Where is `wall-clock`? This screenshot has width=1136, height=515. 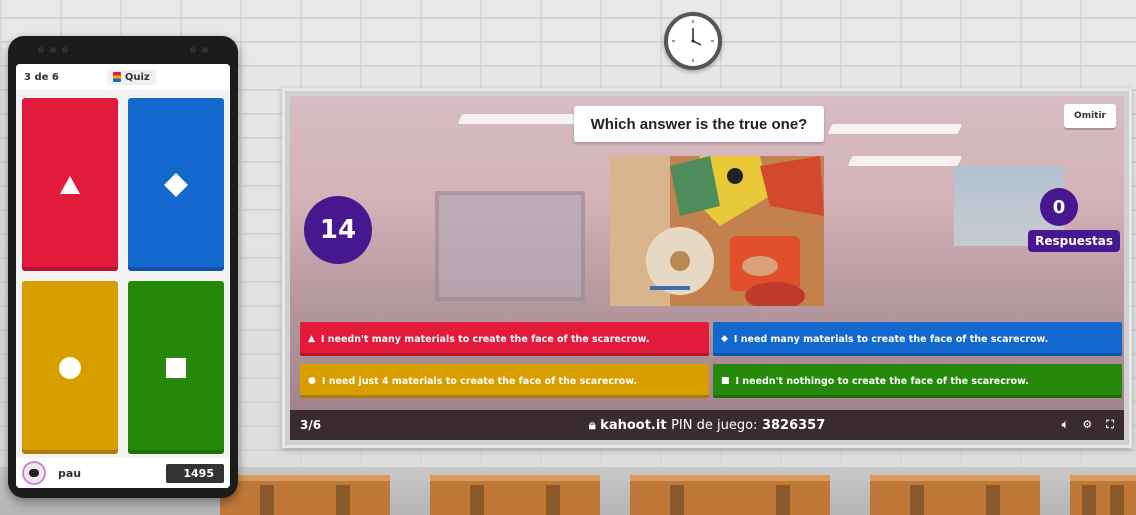
wall-clock is located at coordinates (693, 41).